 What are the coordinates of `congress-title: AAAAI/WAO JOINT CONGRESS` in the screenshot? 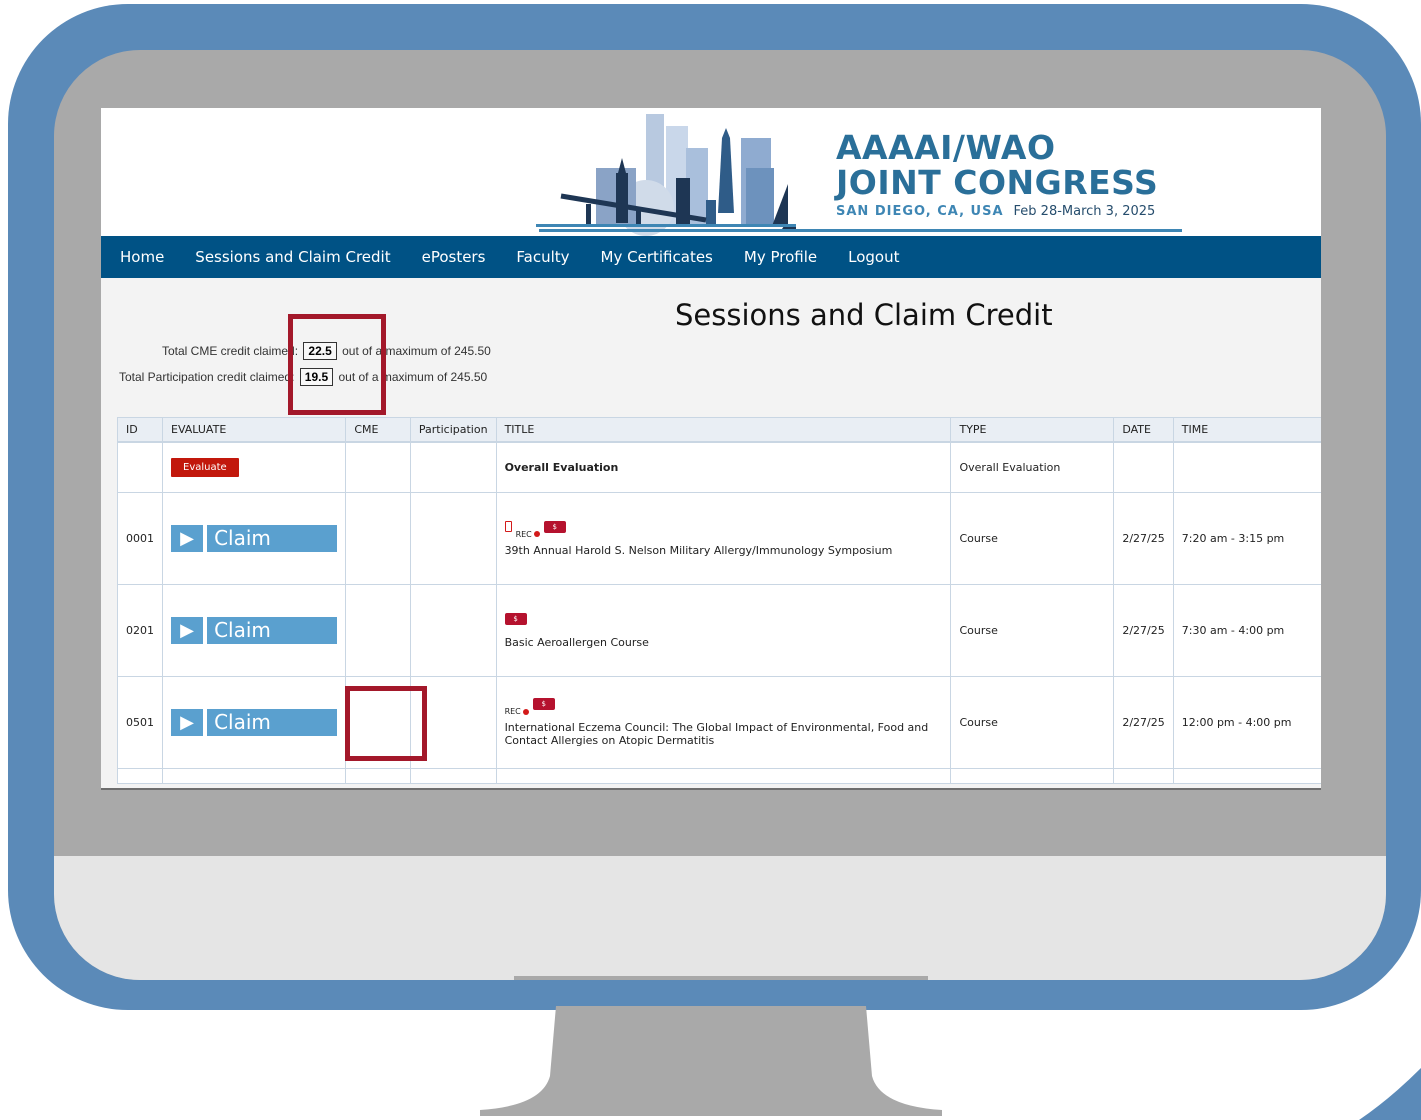 It's located at (997, 165).